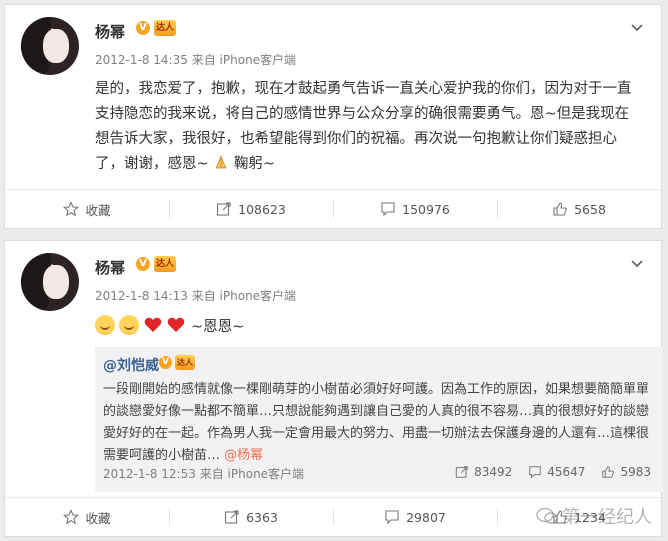  I want to click on post-meta: 2012-1-8 14:13 来自 iPhone客户端, so click(195, 295).